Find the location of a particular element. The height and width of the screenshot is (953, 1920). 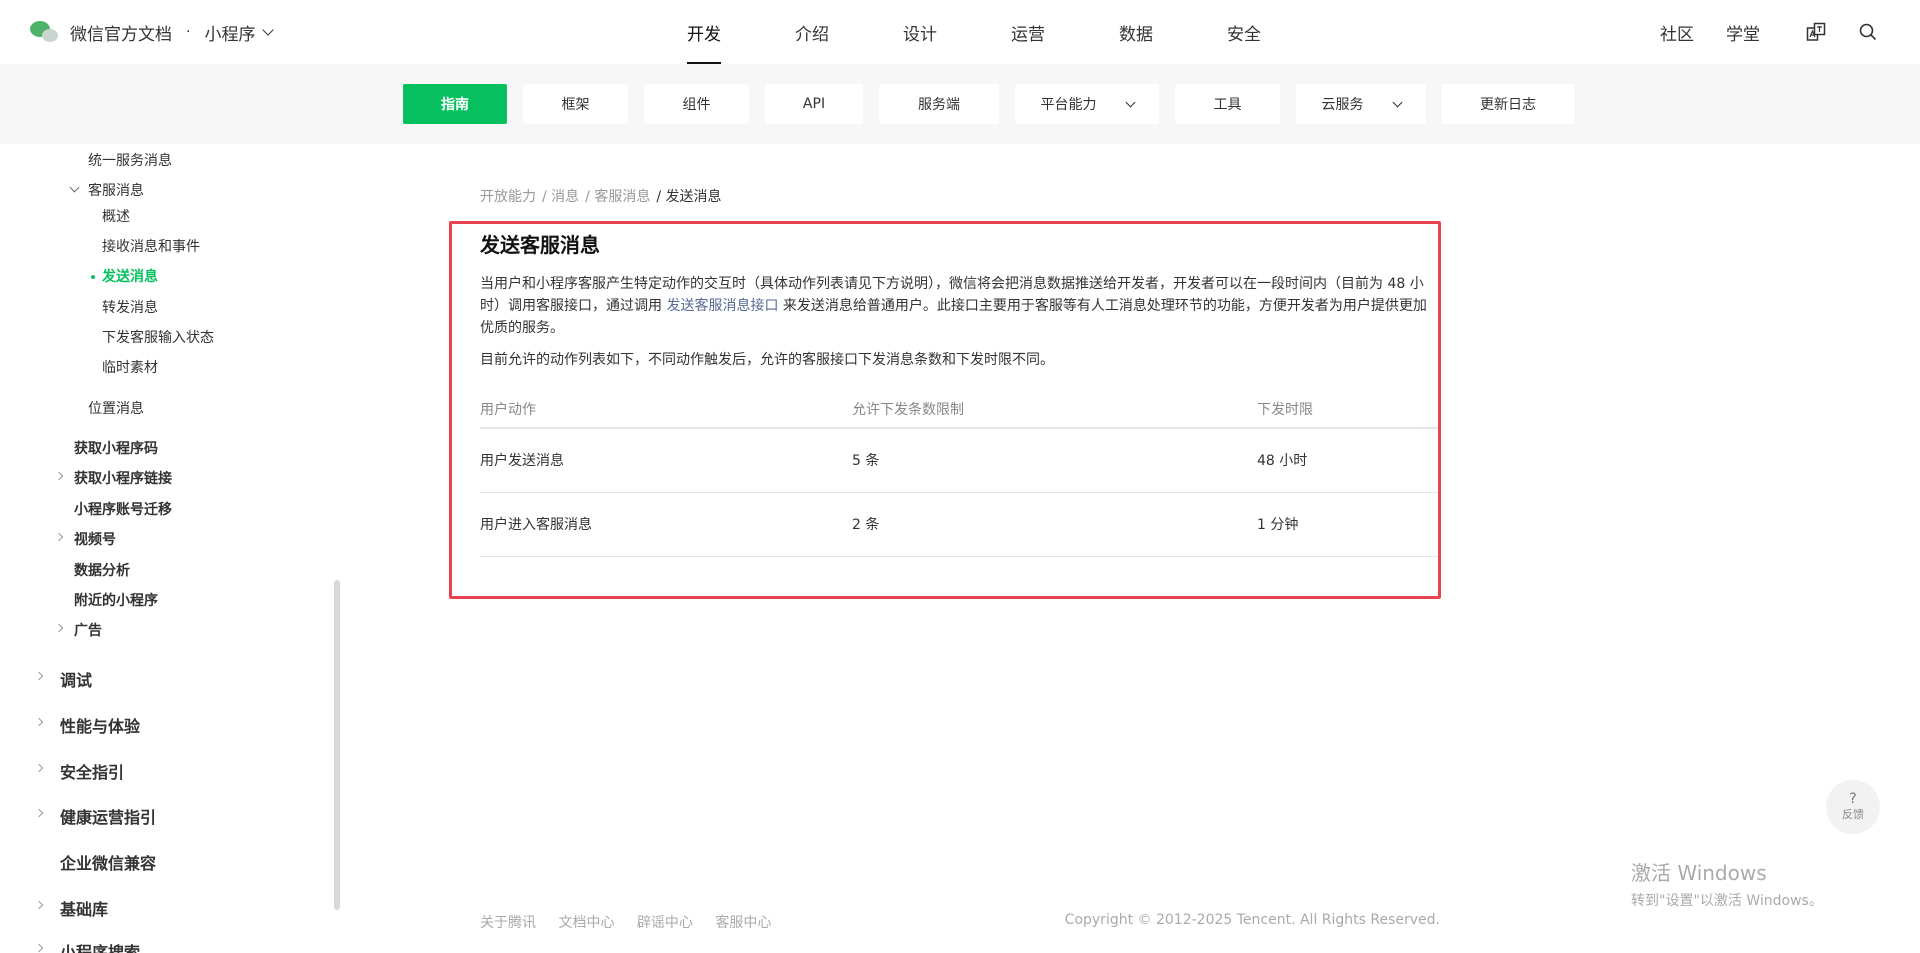

column-header-limit: 允许下发条数限制 is located at coordinates (1054, 409).